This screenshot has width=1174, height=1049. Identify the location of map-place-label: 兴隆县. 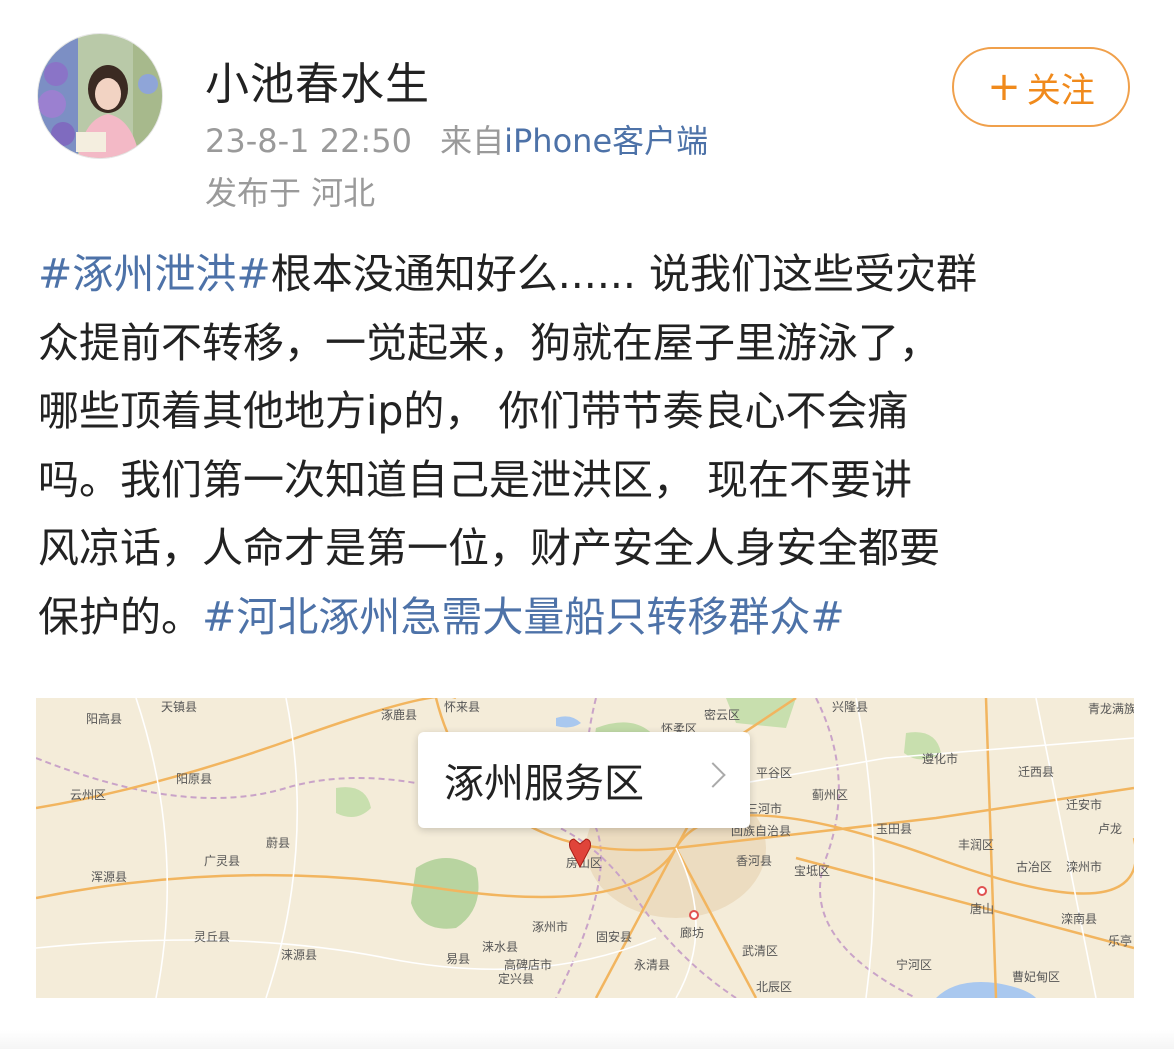
(850, 707).